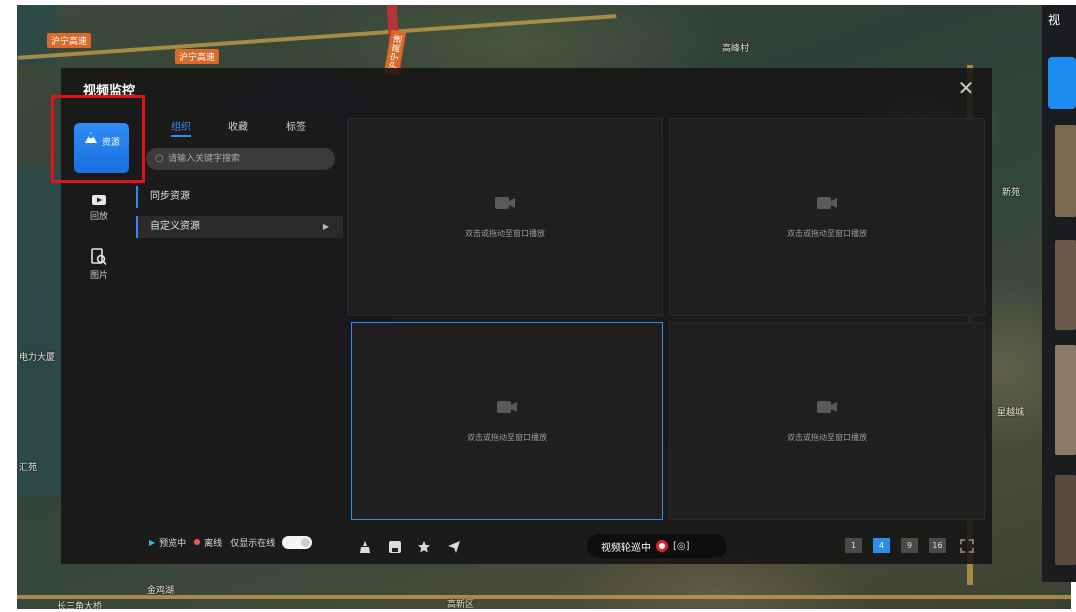 The width and height of the screenshot is (1076, 612). What do you see at coordinates (161, 591) in the screenshot?
I see `map-place-label: 金鸡湖` at bounding box center [161, 591].